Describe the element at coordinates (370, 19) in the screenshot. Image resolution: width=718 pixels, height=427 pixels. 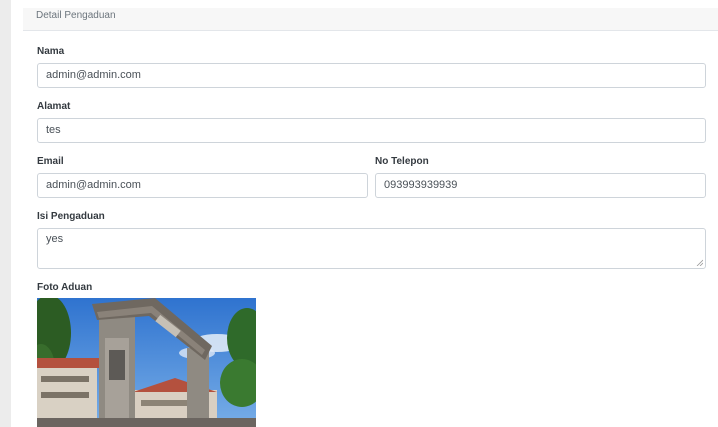
I see `card-header: Detail Pengaduan` at that location.